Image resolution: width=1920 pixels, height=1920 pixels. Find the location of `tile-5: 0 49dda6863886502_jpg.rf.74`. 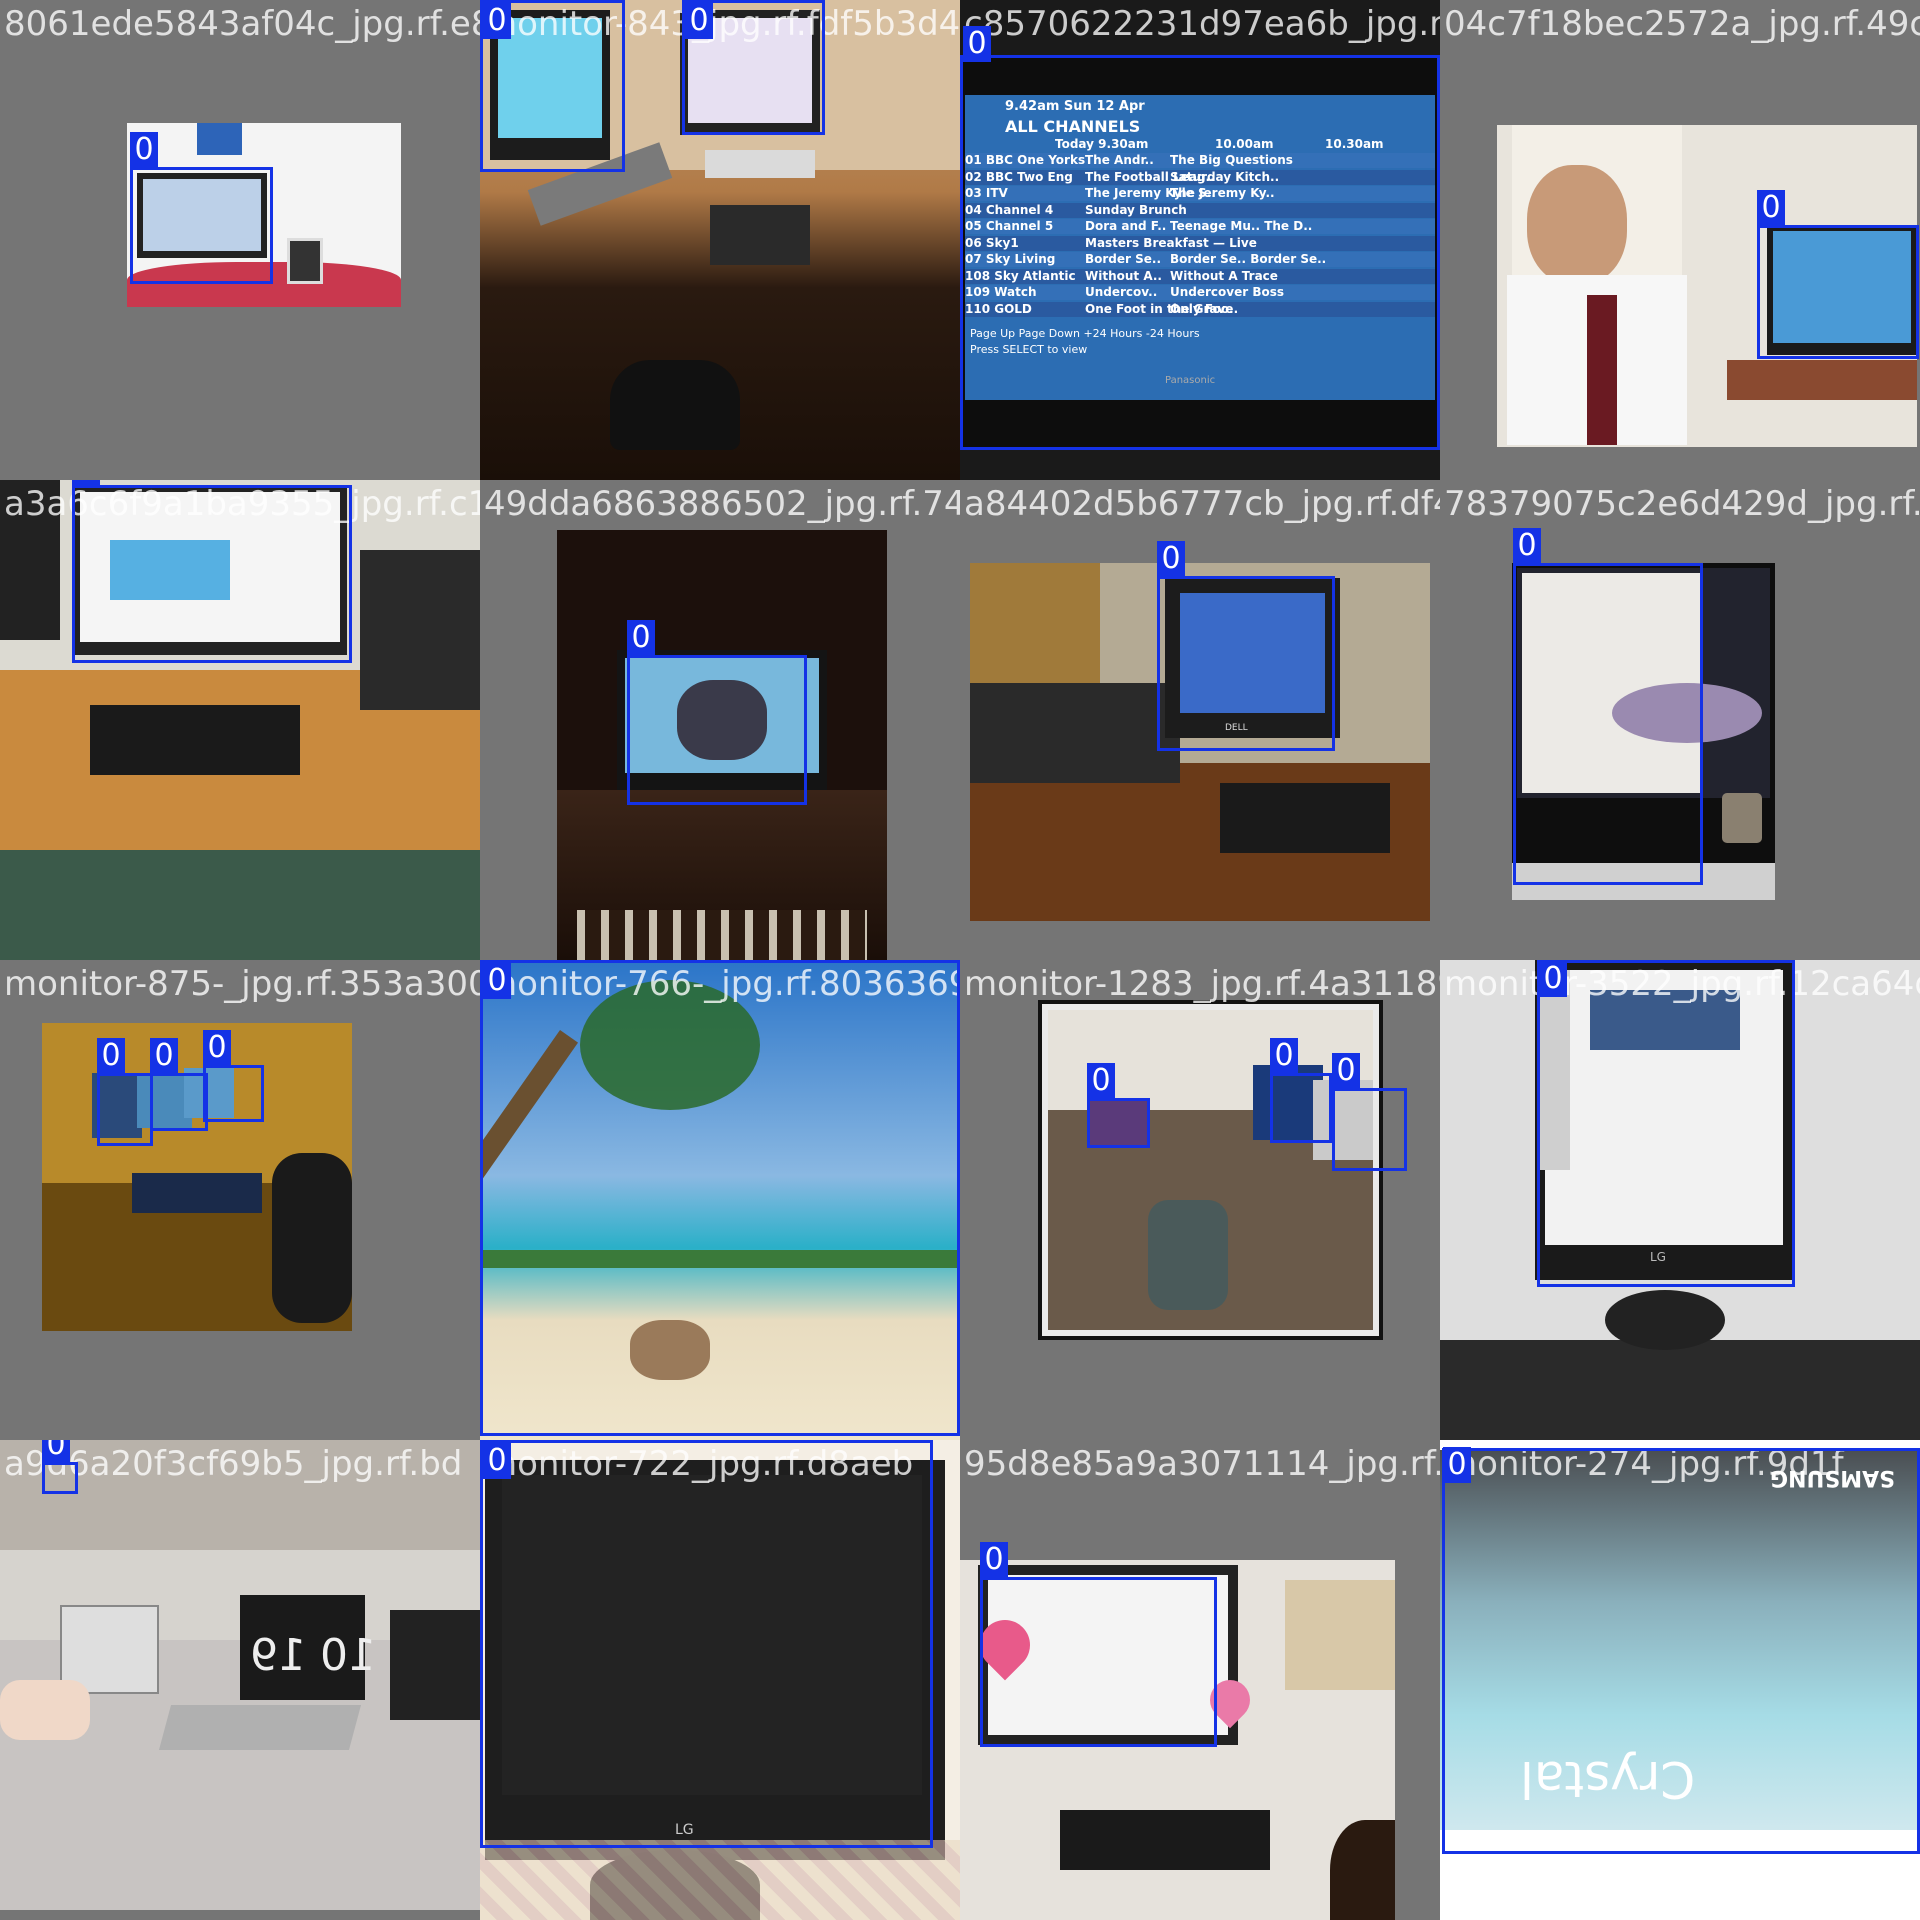

tile-5: 0 49dda6863886502_jpg.rf.74 is located at coordinates (720, 720).